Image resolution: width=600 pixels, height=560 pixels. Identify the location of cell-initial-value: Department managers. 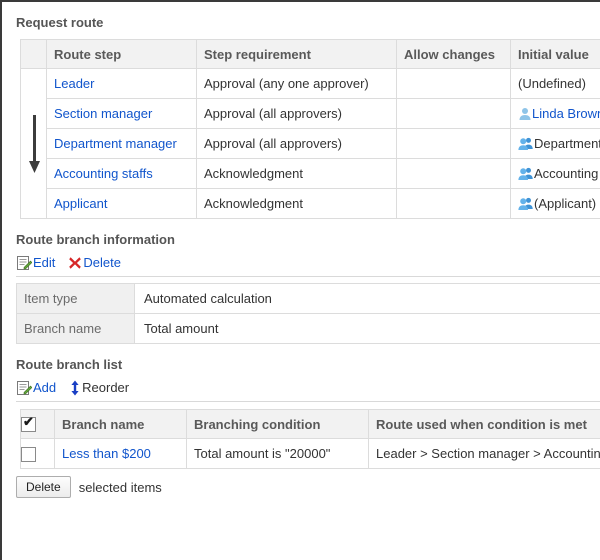
(555, 143).